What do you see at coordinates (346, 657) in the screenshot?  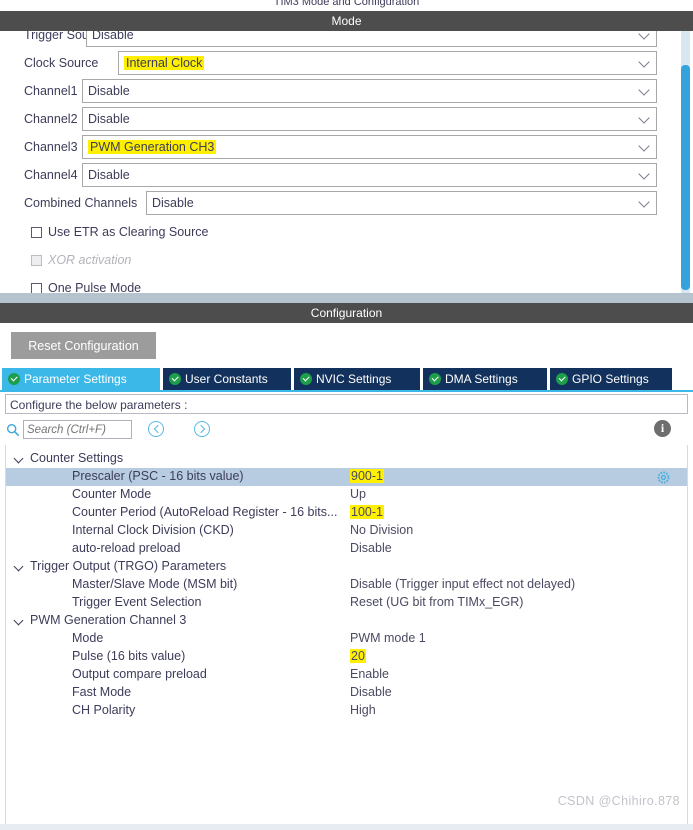 I see `parameter-row: Pulse (16 bits value) 20` at bounding box center [346, 657].